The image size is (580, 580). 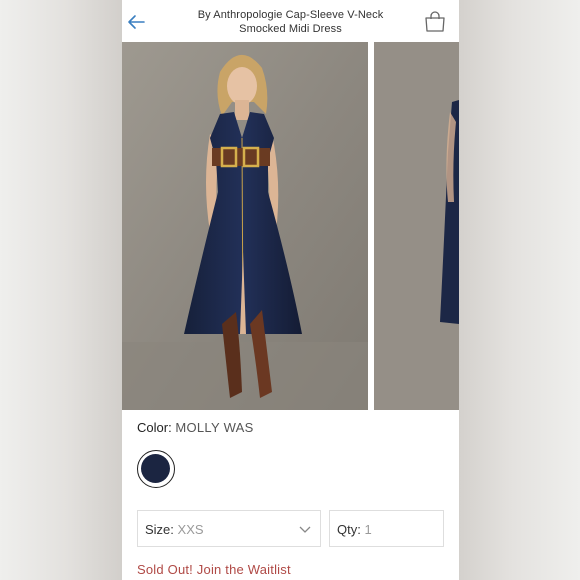 I want to click on product-image-next, so click(x=416, y=226).